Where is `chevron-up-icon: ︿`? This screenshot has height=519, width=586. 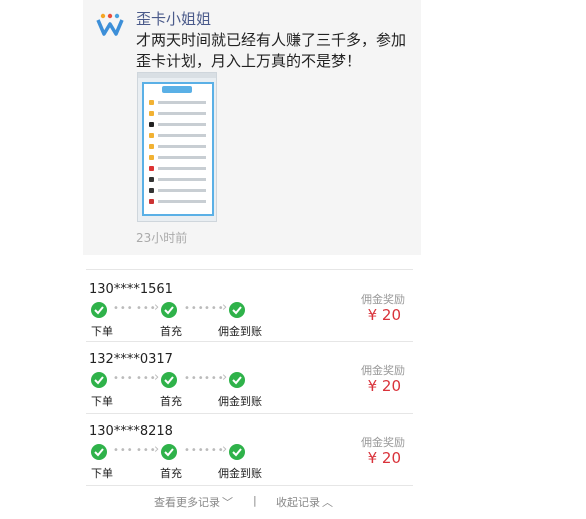 chevron-up-icon: ︿ is located at coordinates (327, 502).